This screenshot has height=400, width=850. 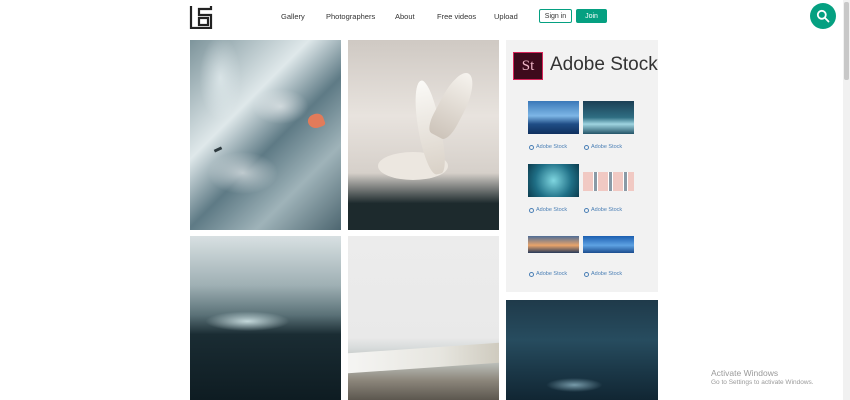 What do you see at coordinates (350, 16) in the screenshot?
I see `nav-photographers: Photographers` at bounding box center [350, 16].